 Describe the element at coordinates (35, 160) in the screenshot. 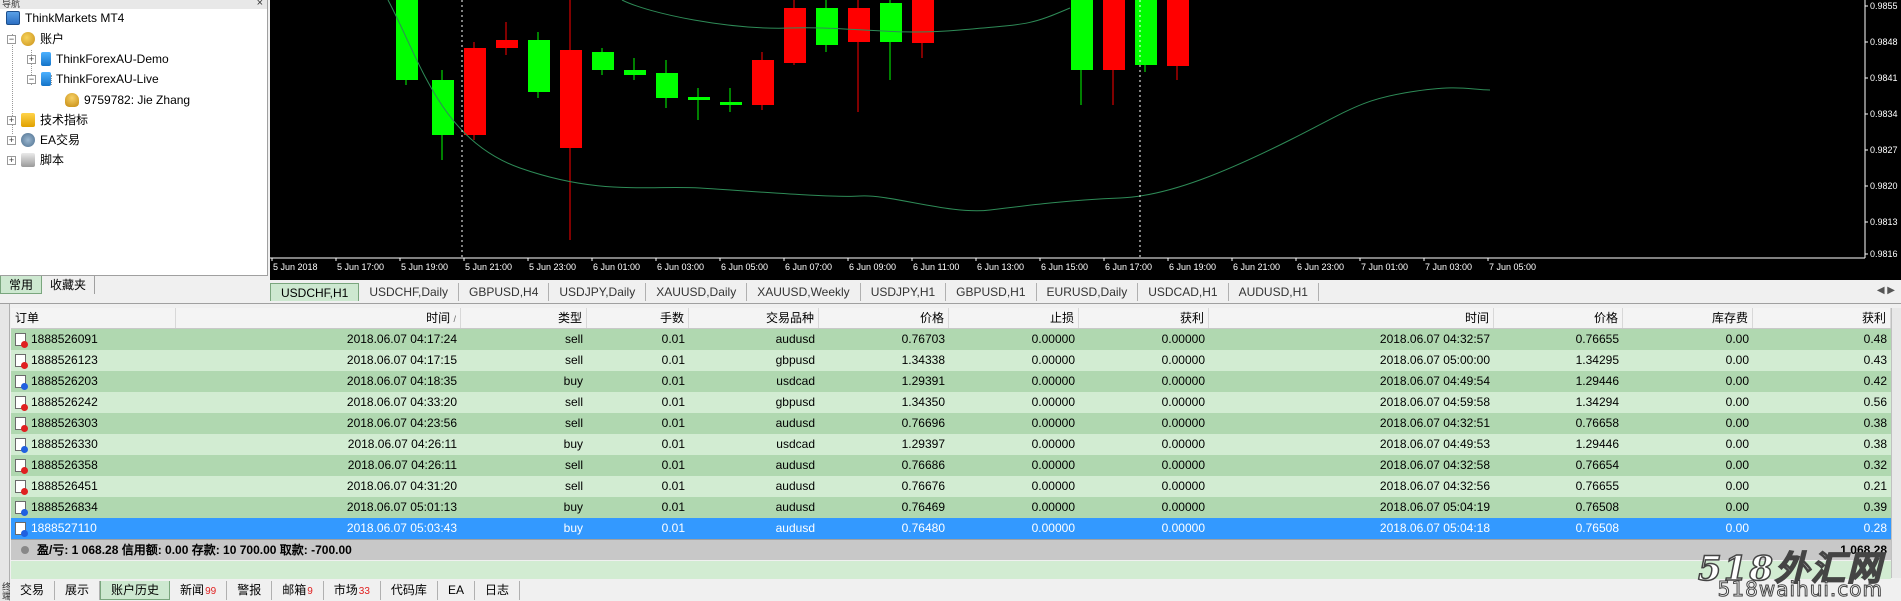

I see `tree-item-scripts: + 脚本` at that location.